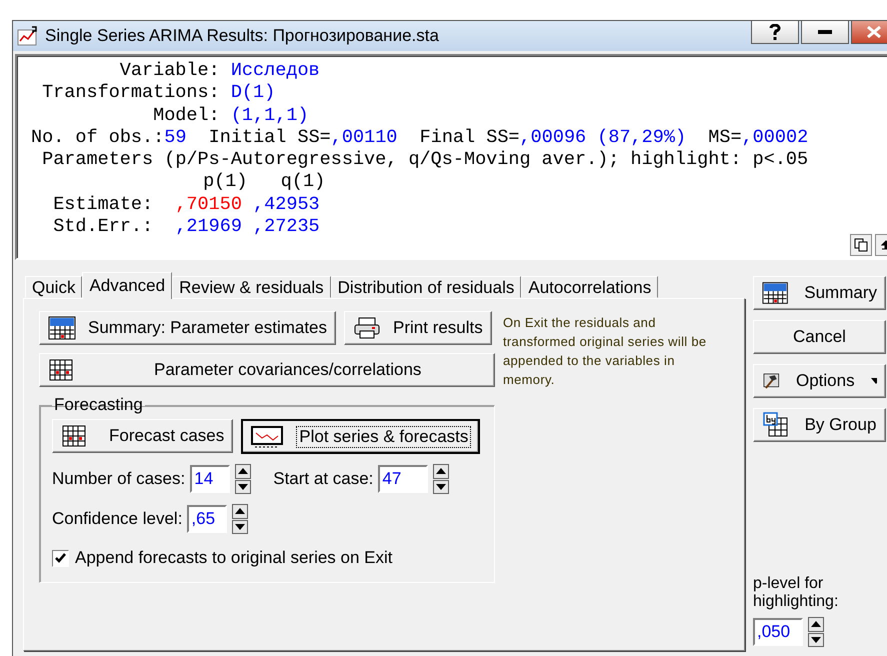  Describe the element at coordinates (603, 138) in the screenshot. I see `output-value: ,00096 (87,29%)` at that location.